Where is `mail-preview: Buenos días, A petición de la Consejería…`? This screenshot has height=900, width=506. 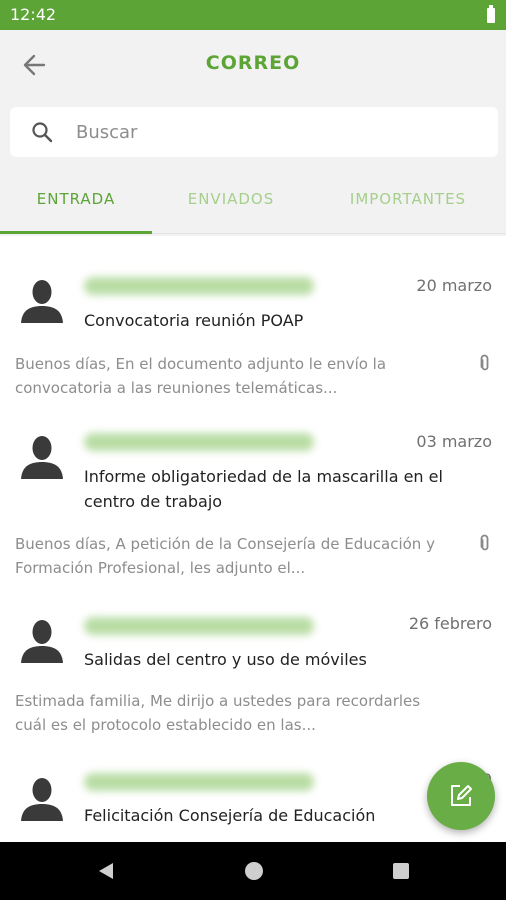 mail-preview: Buenos días, A petición de la Consejería… is located at coordinates (225, 556).